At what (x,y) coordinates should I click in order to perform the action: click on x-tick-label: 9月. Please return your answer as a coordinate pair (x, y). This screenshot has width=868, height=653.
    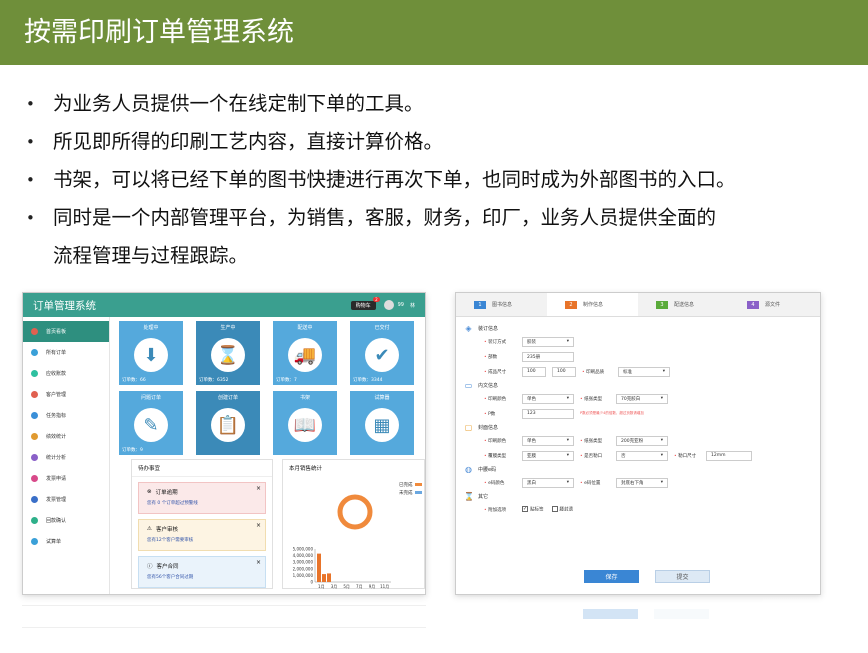
    Looking at the image, I should click on (372, 586).